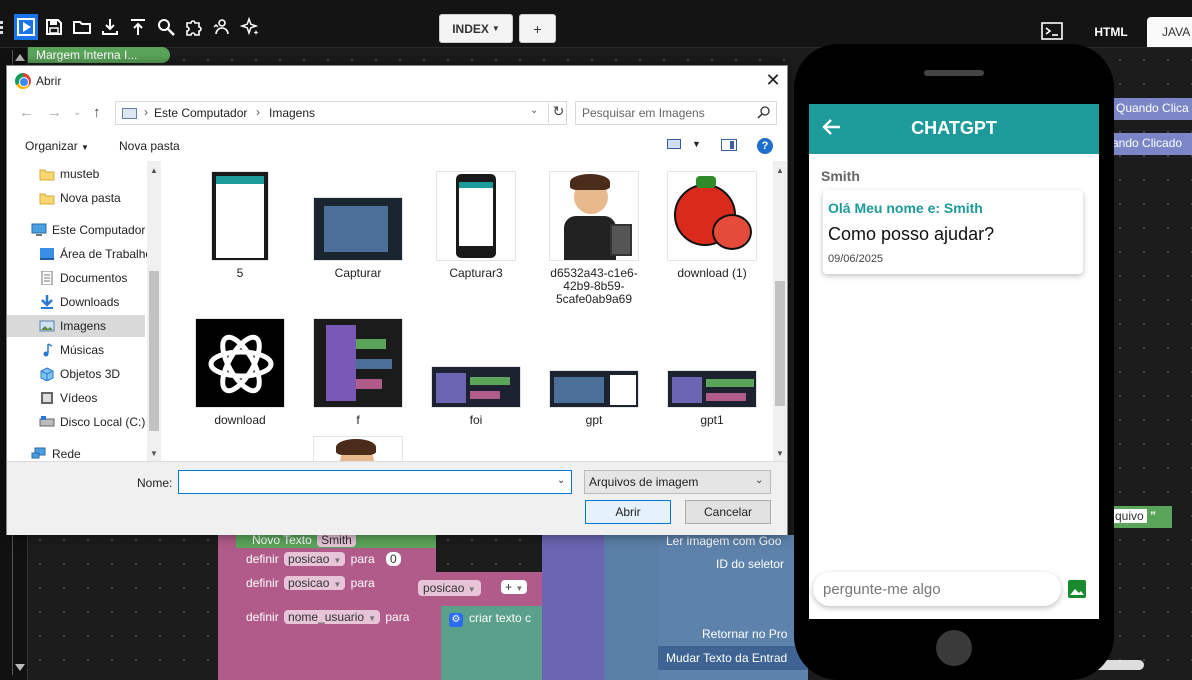 The width and height of the screenshot is (1192, 680). I want to click on novo-texto-value: Smith, so click(336, 540).